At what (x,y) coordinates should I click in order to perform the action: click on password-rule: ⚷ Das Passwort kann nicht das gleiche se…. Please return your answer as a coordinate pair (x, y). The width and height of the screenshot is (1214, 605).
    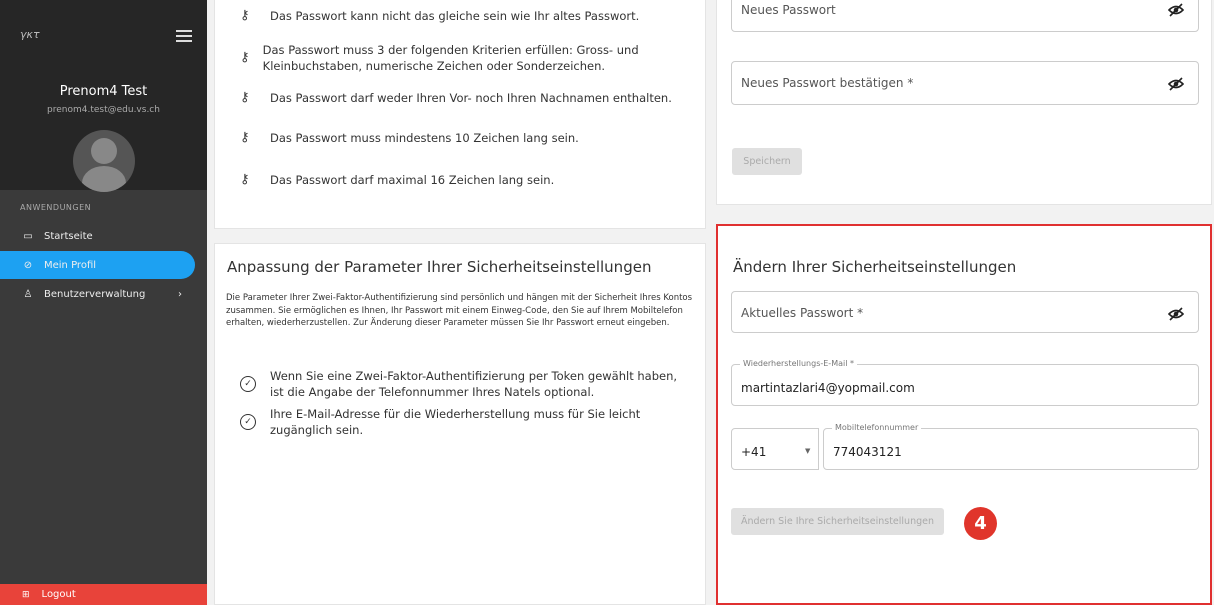
    Looking at the image, I should click on (440, 15).